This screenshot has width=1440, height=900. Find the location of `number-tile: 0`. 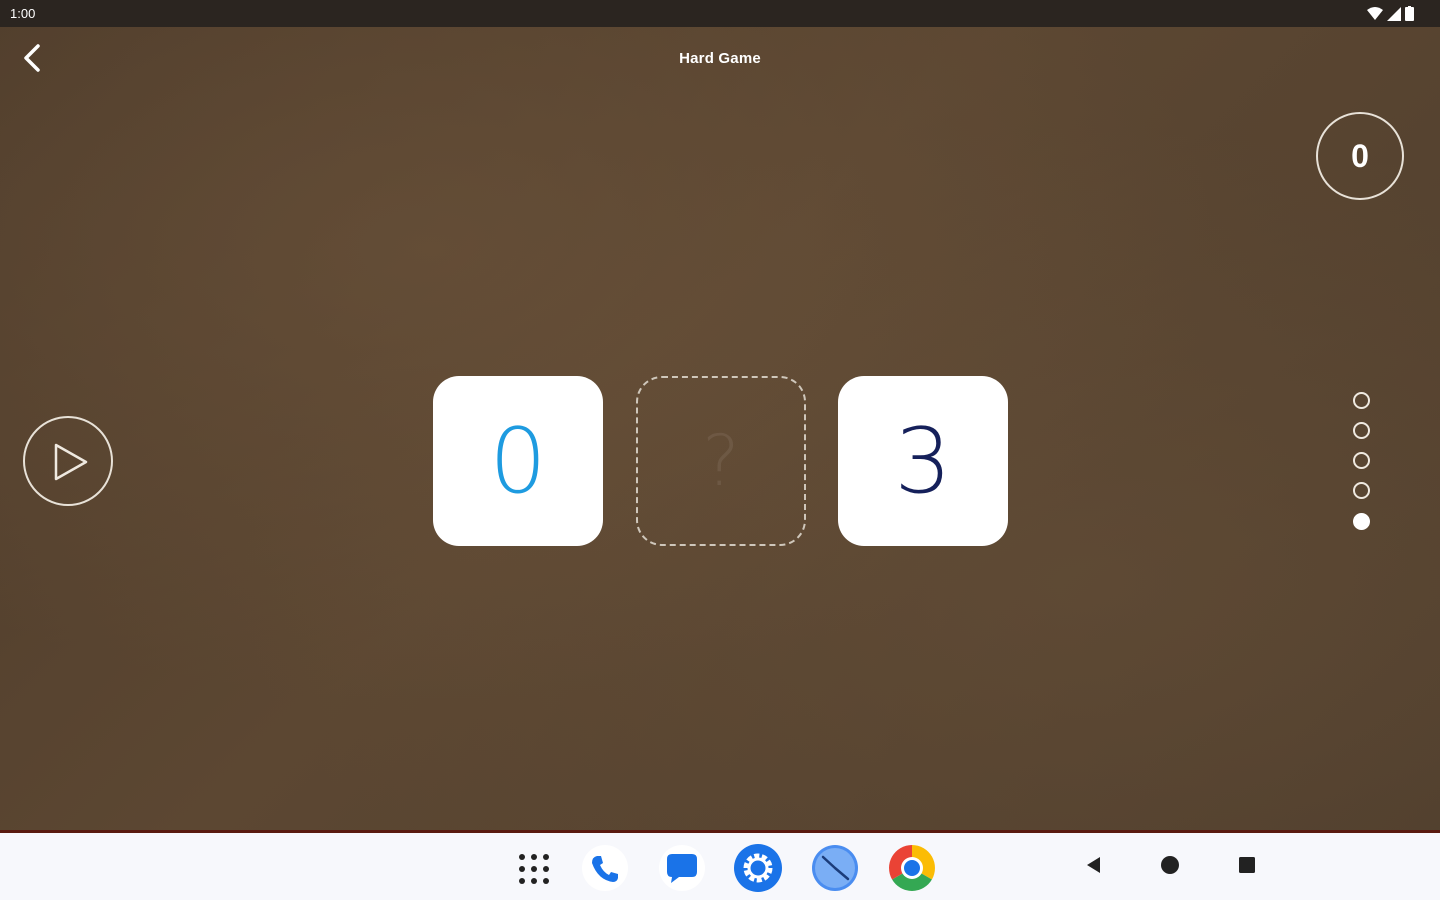

number-tile: 0 is located at coordinates (518, 461).